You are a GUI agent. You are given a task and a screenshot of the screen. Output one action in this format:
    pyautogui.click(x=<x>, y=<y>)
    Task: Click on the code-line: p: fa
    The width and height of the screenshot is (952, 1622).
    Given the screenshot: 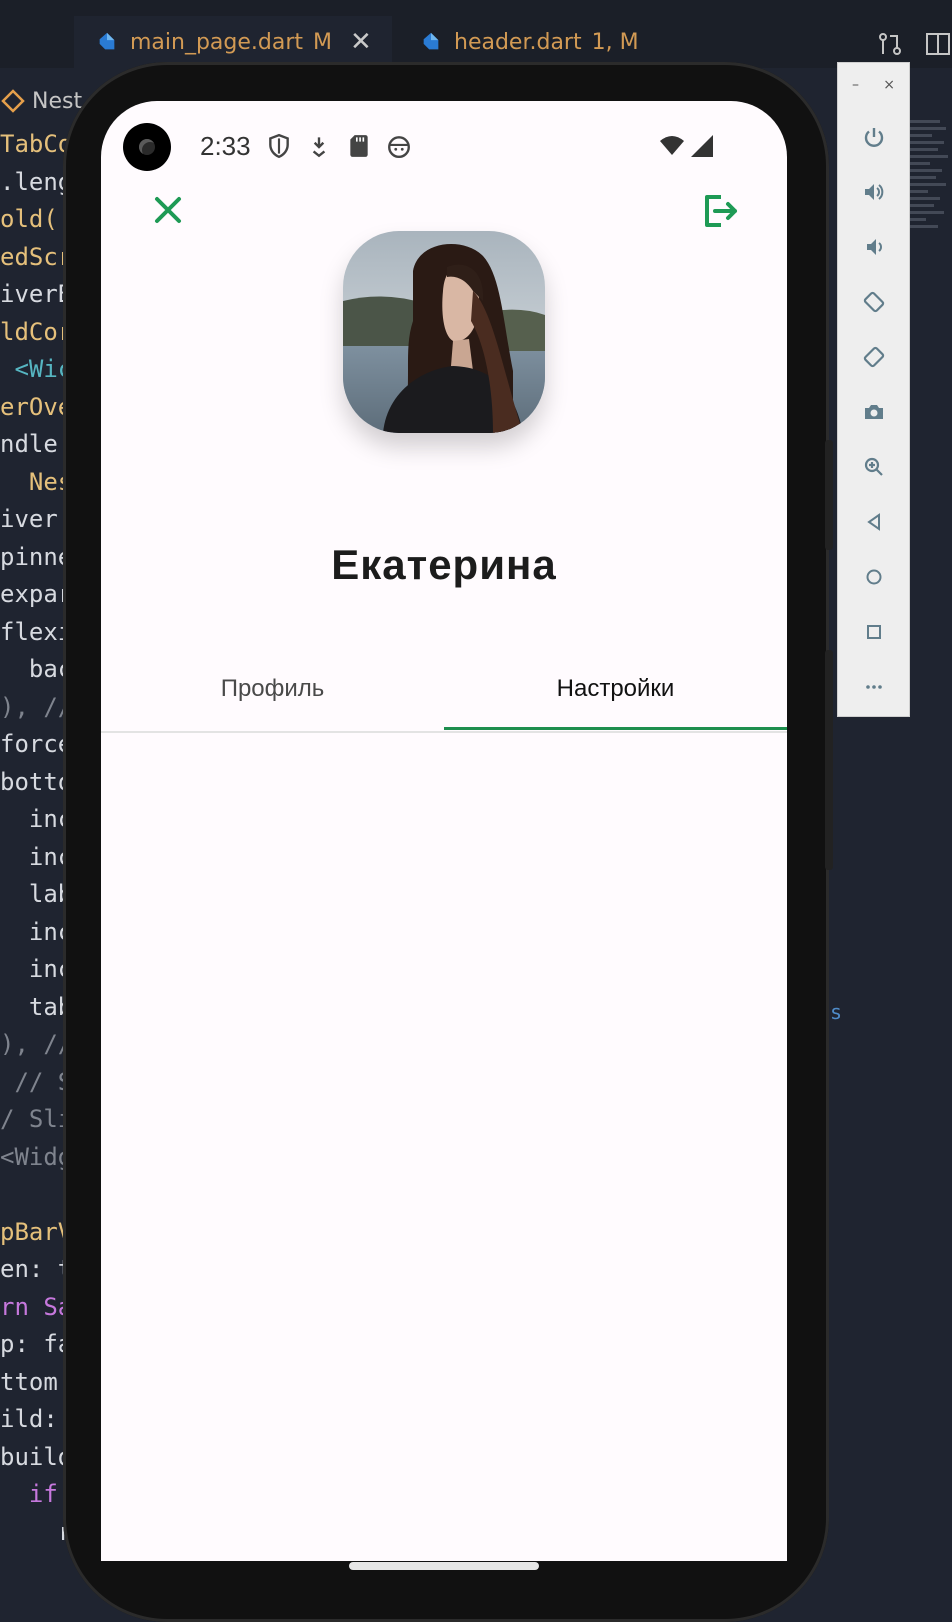 What is the action you would take?
    pyautogui.click(x=35, y=1344)
    